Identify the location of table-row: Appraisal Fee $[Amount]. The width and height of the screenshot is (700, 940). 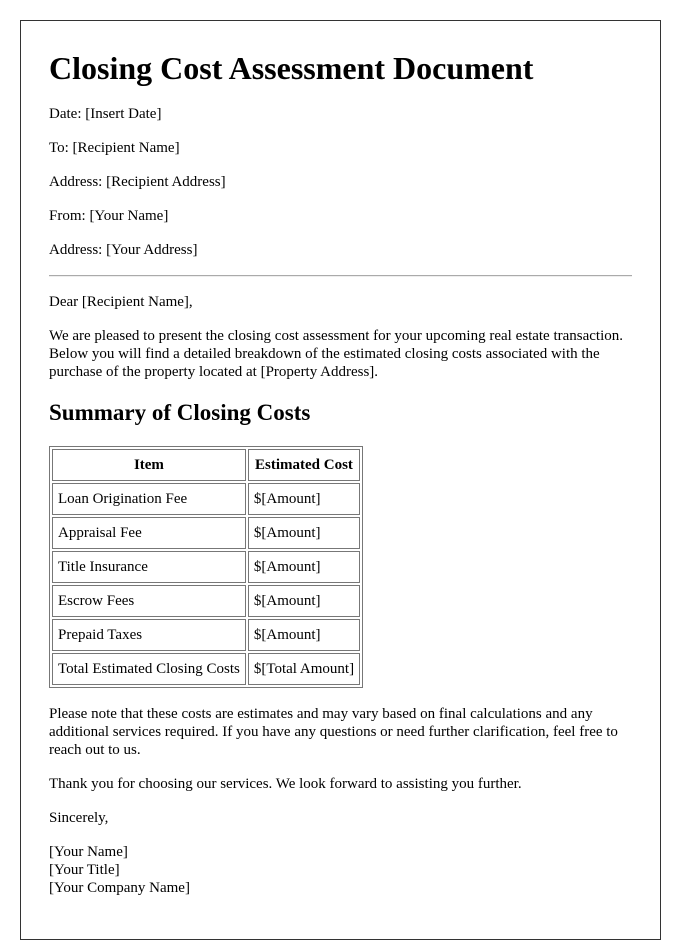
(206, 533).